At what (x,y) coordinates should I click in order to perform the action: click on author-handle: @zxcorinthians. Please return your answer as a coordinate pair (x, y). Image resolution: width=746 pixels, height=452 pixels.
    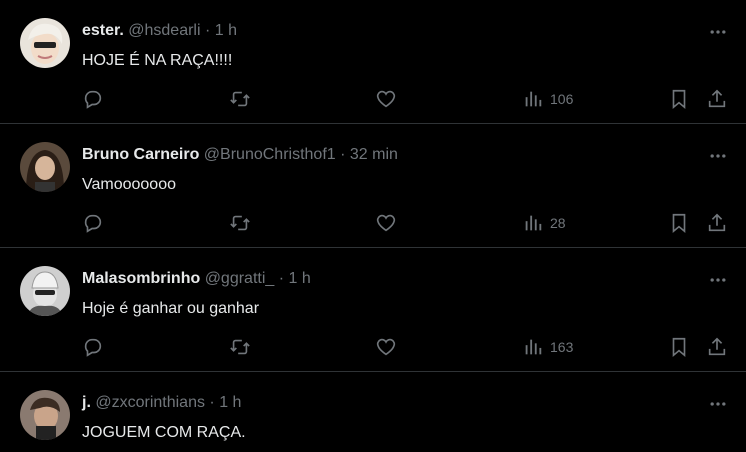
    Looking at the image, I should click on (150, 402).